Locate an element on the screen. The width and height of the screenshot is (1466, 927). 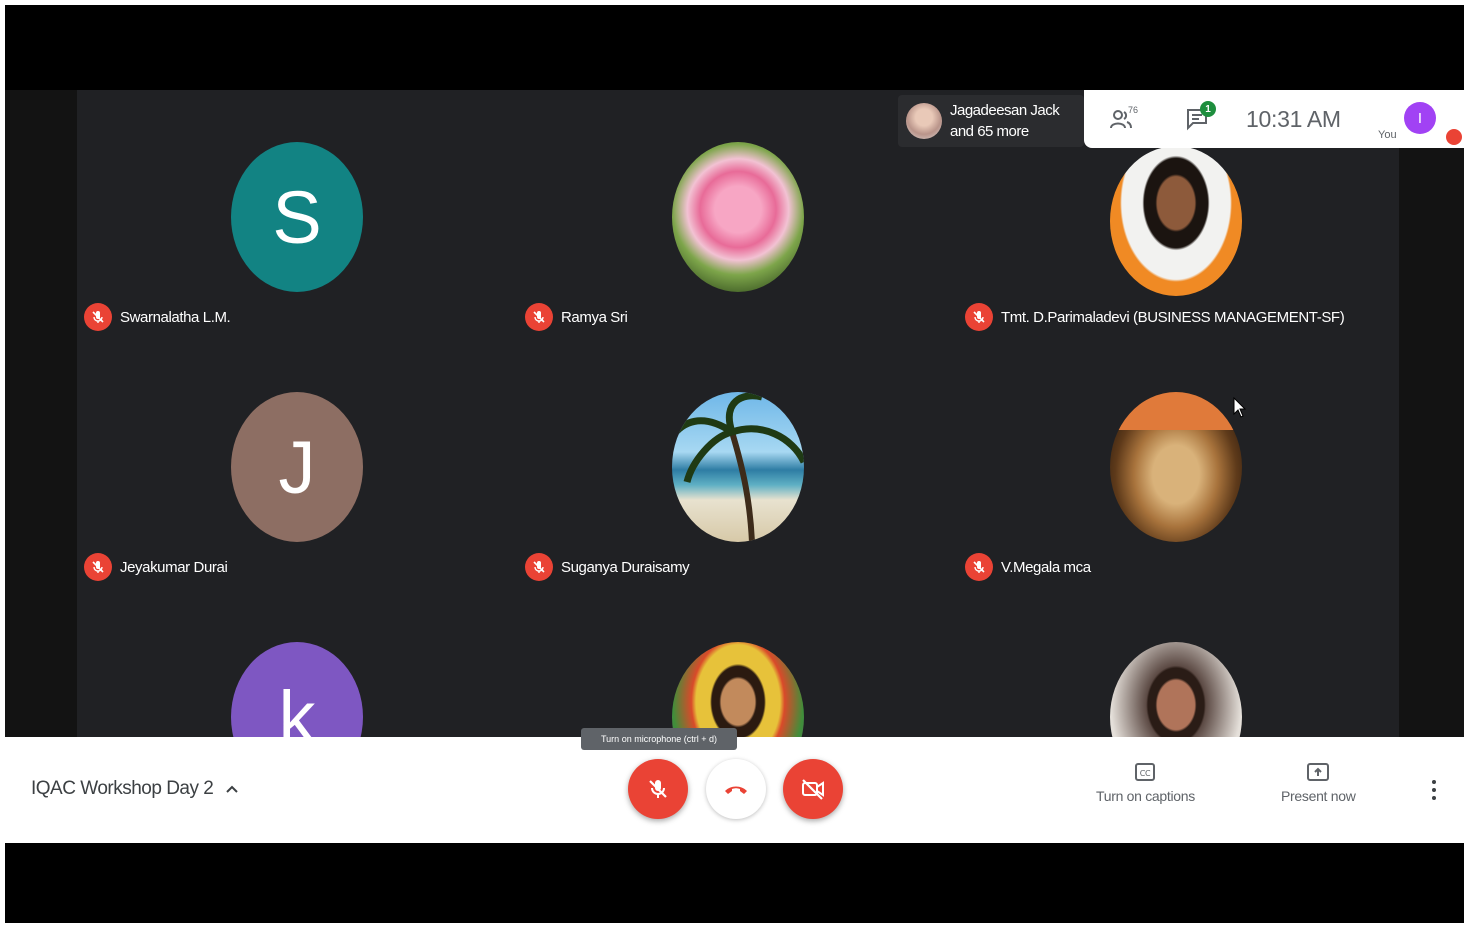
camera-toggle-button is located at coordinates (813, 789).